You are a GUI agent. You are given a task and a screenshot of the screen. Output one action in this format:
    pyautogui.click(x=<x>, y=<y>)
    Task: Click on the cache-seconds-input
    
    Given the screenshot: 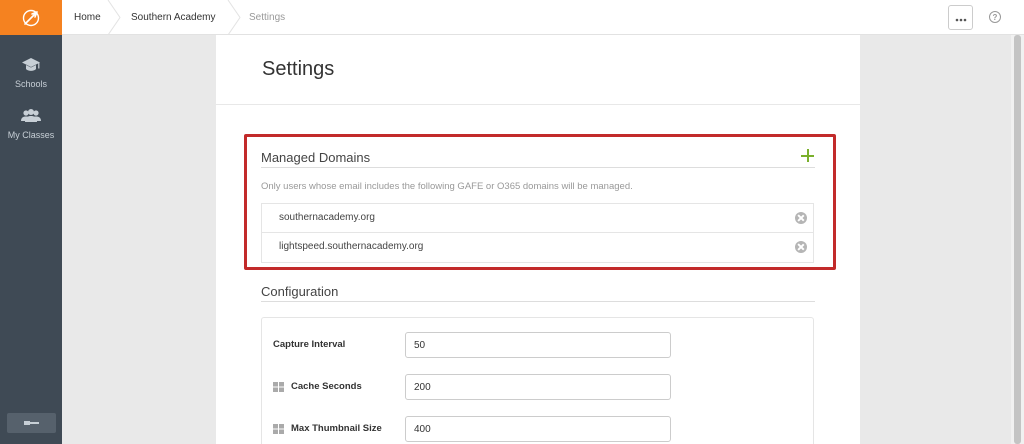 What is the action you would take?
    pyautogui.click(x=538, y=387)
    